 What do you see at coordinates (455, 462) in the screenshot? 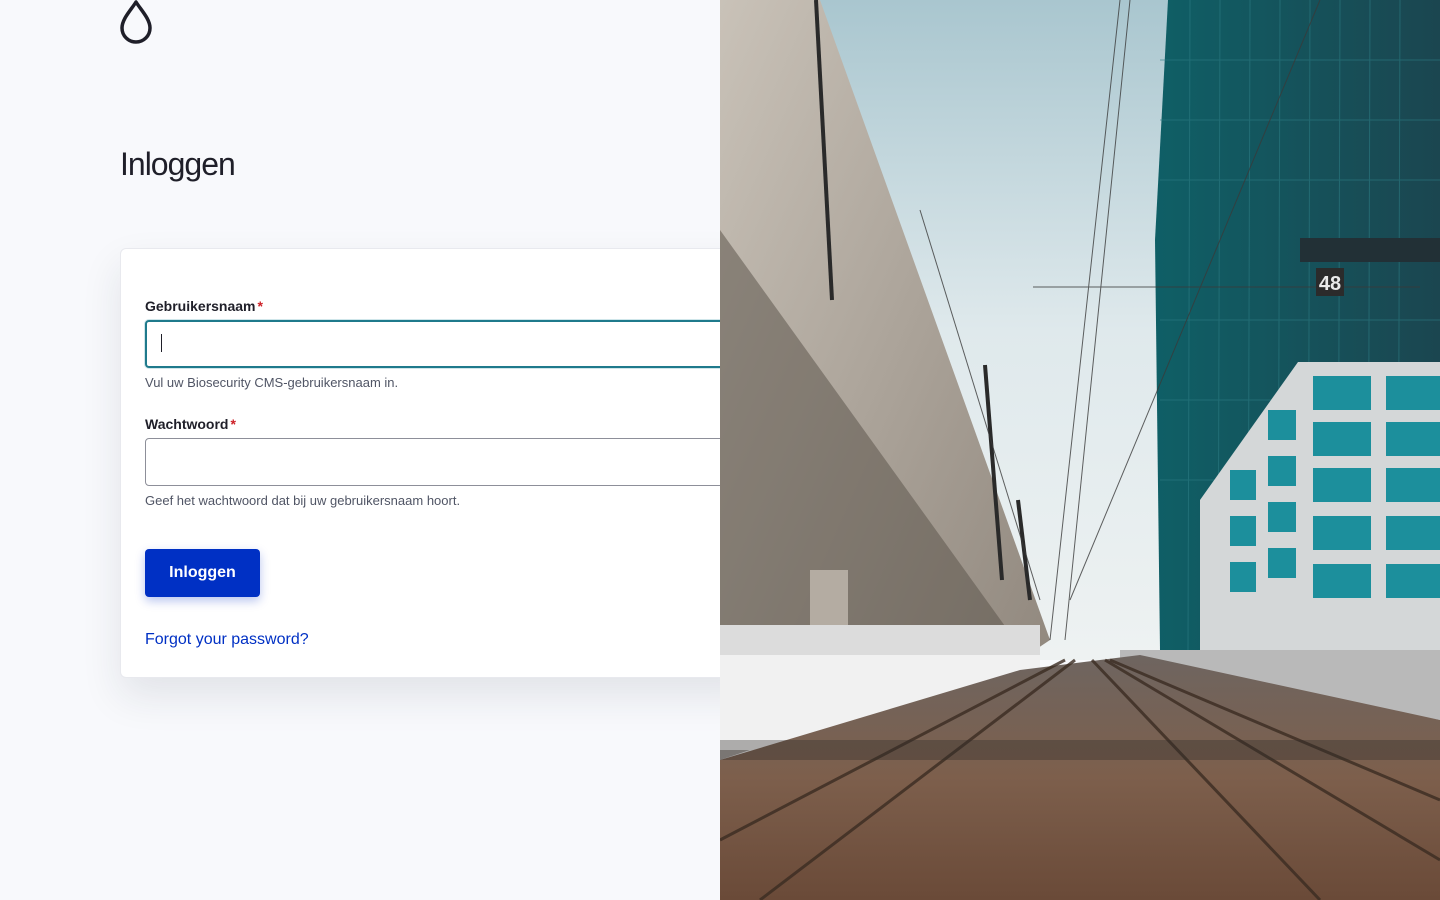
I see `password-input` at bounding box center [455, 462].